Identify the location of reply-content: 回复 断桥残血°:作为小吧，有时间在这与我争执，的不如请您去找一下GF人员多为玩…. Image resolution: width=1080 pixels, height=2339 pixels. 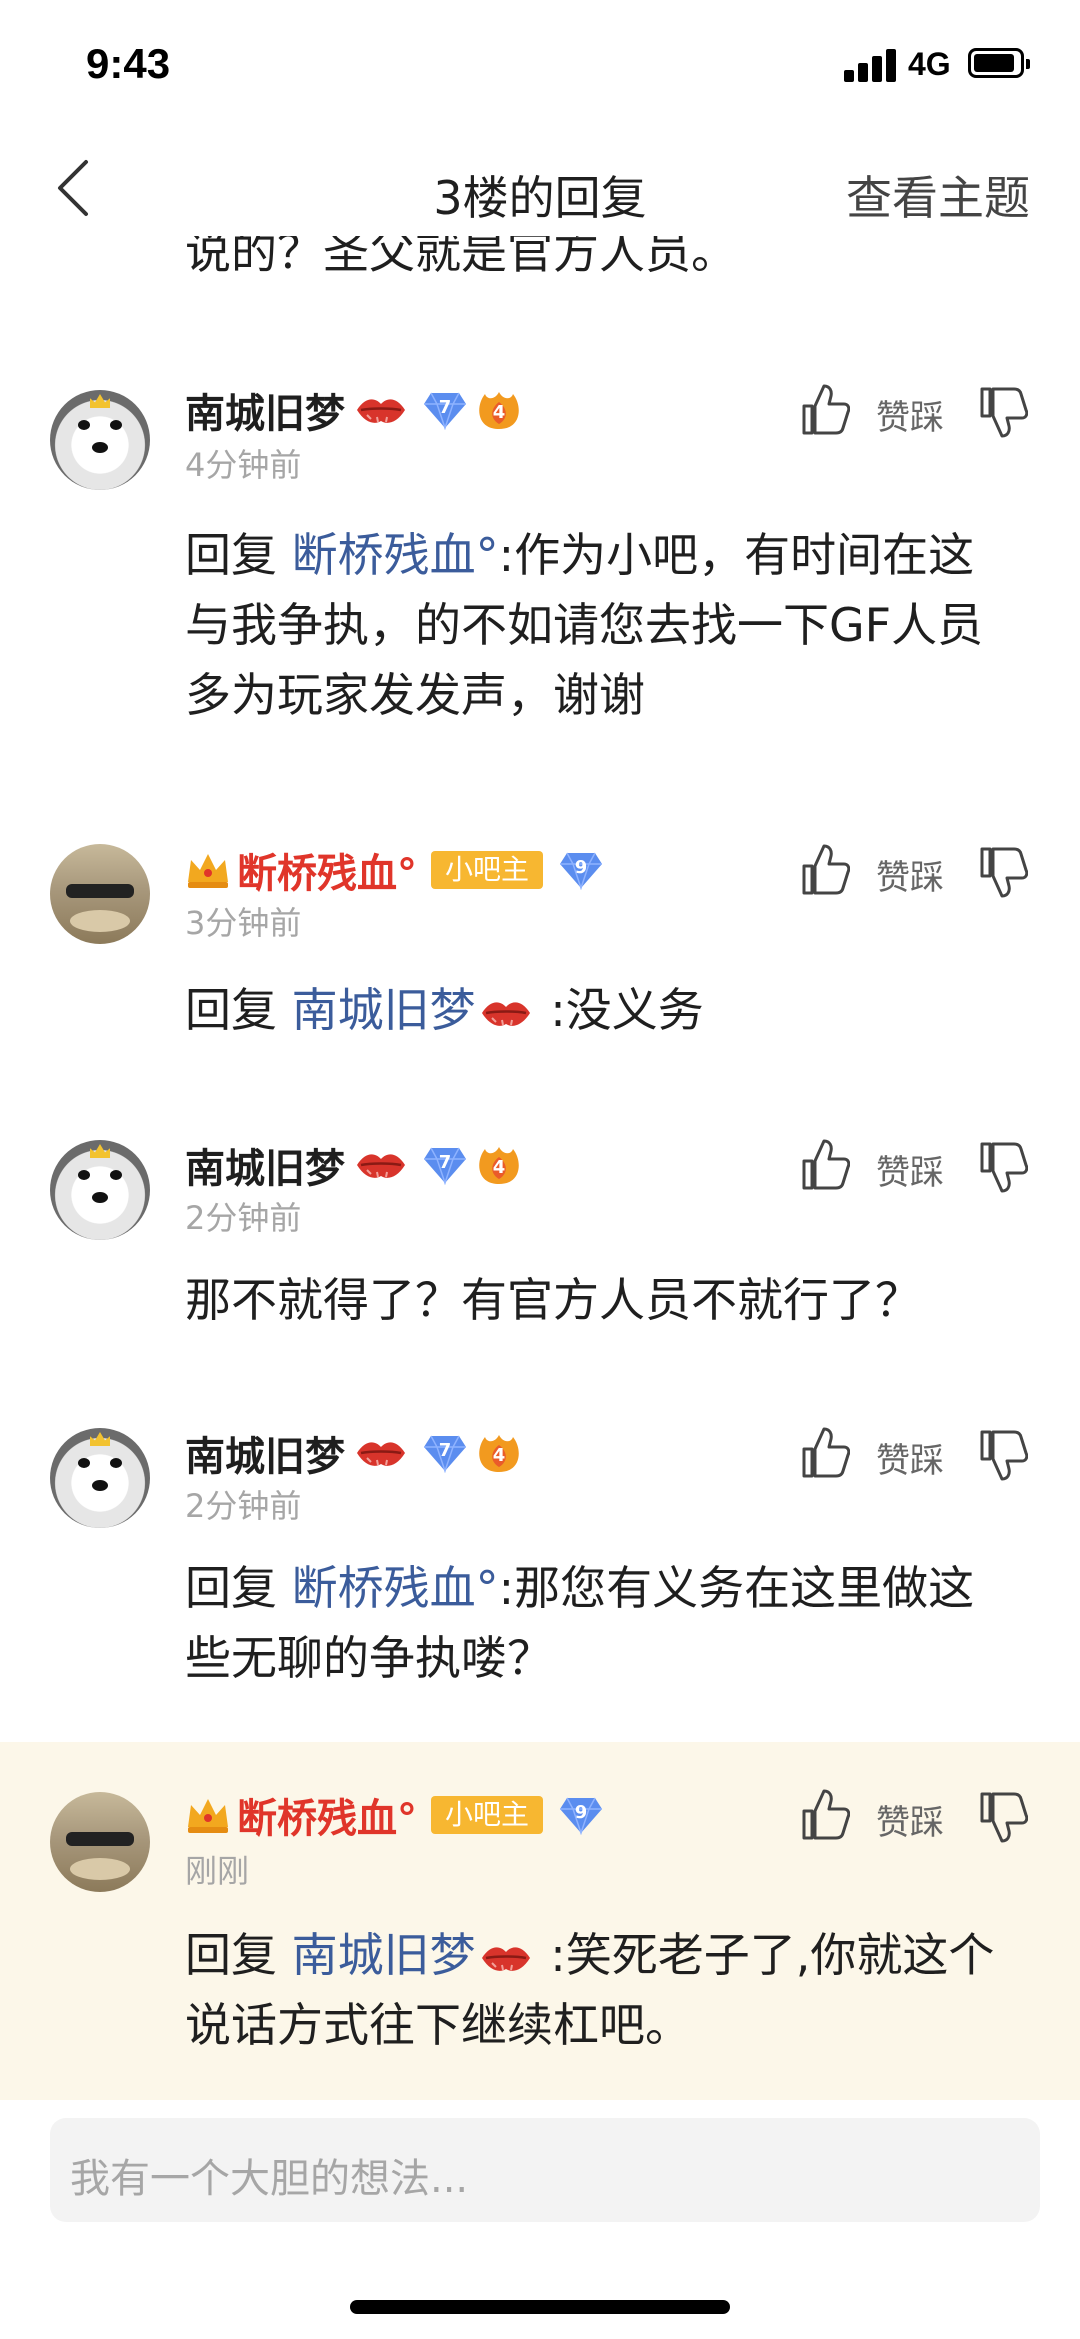
(600, 625).